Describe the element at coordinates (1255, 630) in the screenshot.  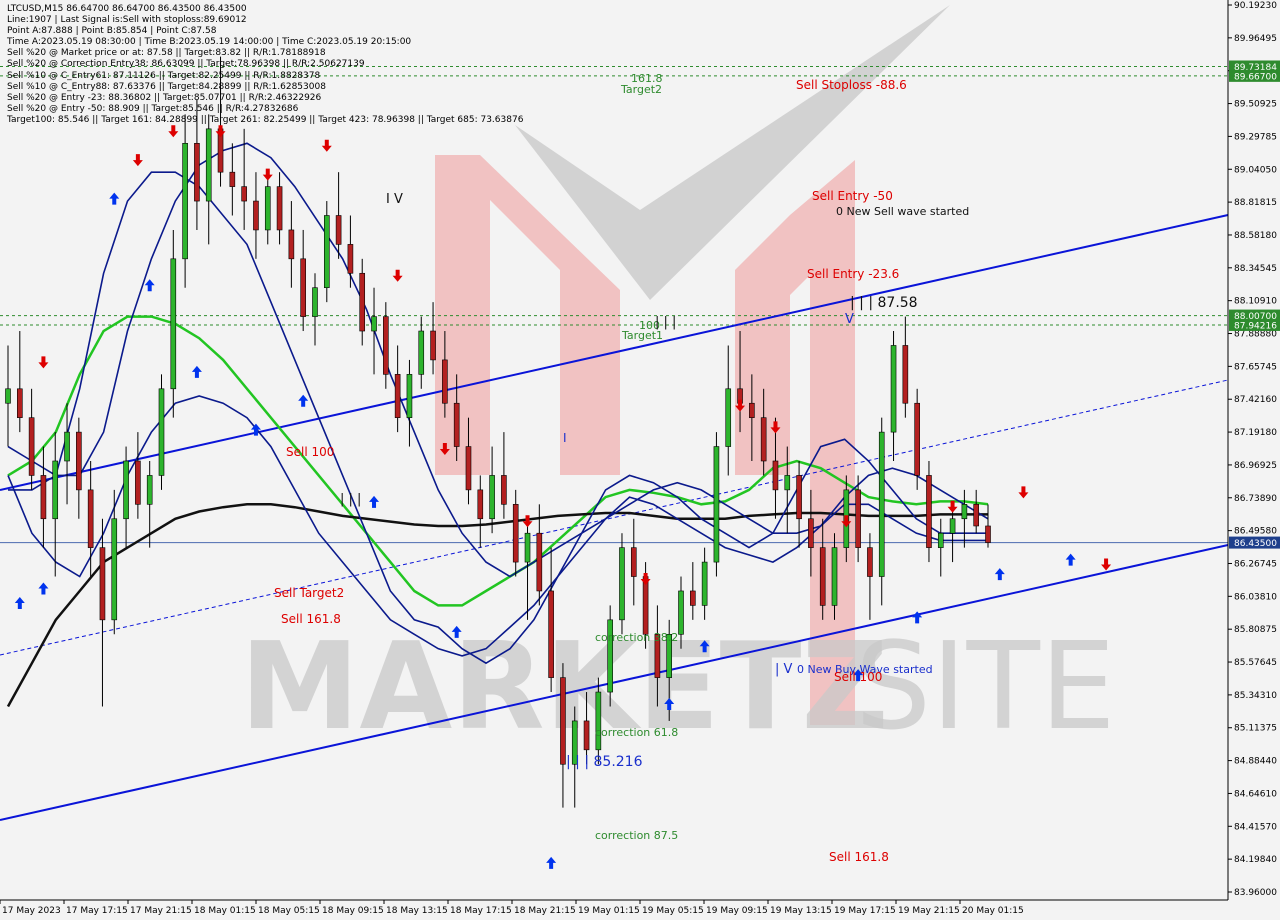
I see `y-tick-label: 85.80875` at that location.